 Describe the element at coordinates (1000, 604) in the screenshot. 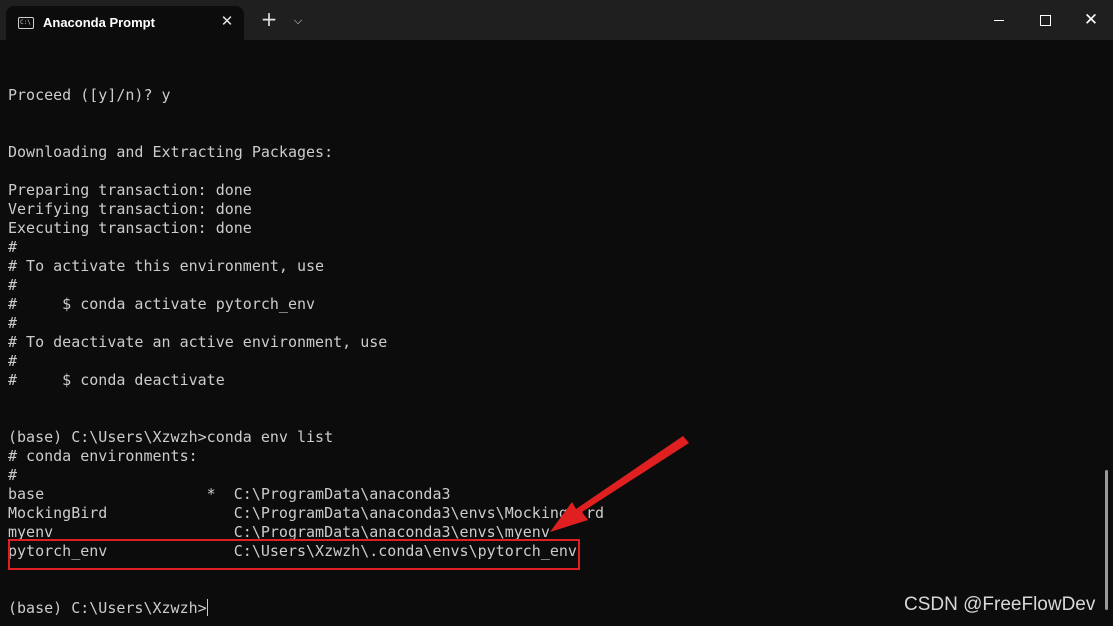

I see `watermark: CSDN @FreeFlowDev` at that location.